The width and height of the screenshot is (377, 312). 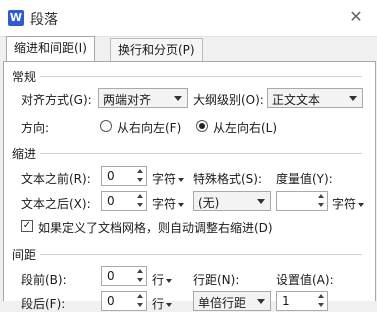 I want to click on rtl-radio, so click(x=106, y=126).